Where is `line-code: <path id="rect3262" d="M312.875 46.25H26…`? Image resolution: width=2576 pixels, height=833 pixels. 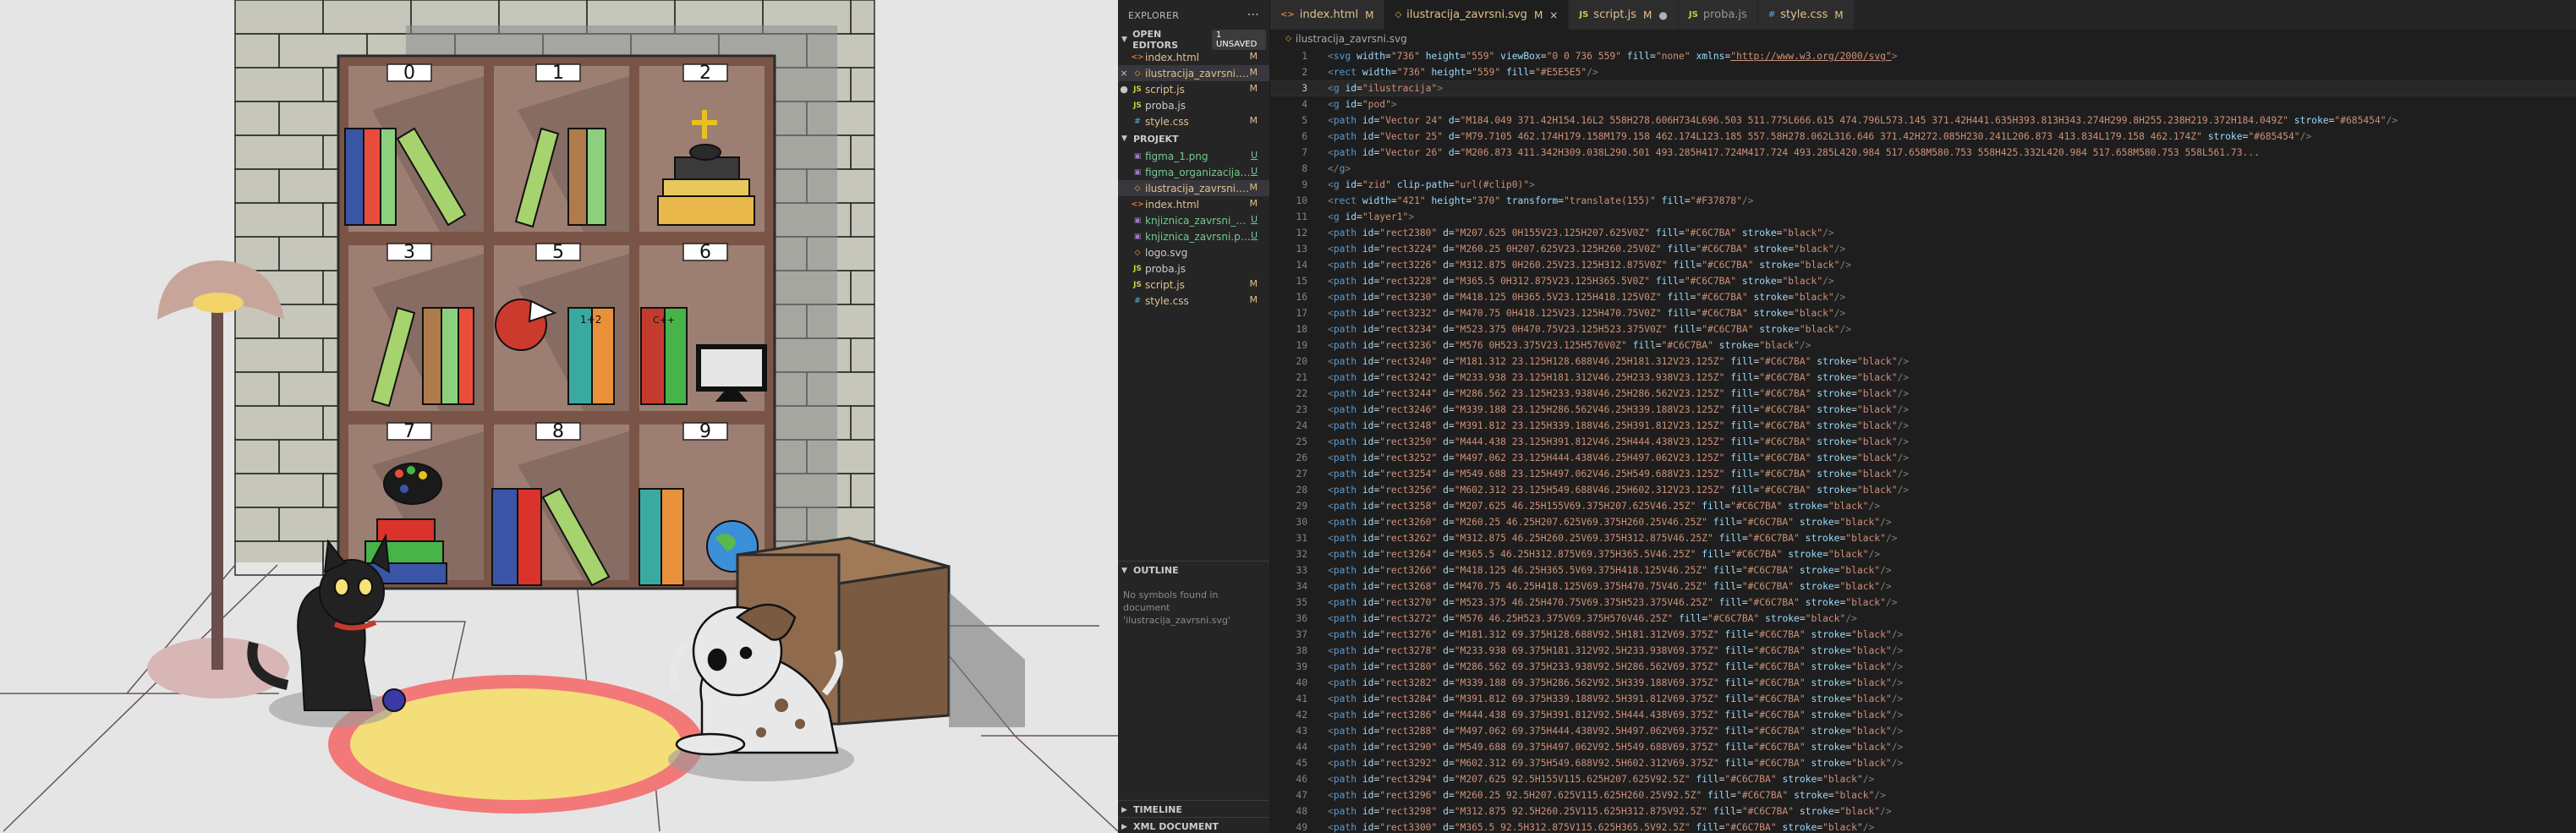
line-code: <path id="rect3262" d="M312.875 46.25H26… is located at coordinates (1613, 538).